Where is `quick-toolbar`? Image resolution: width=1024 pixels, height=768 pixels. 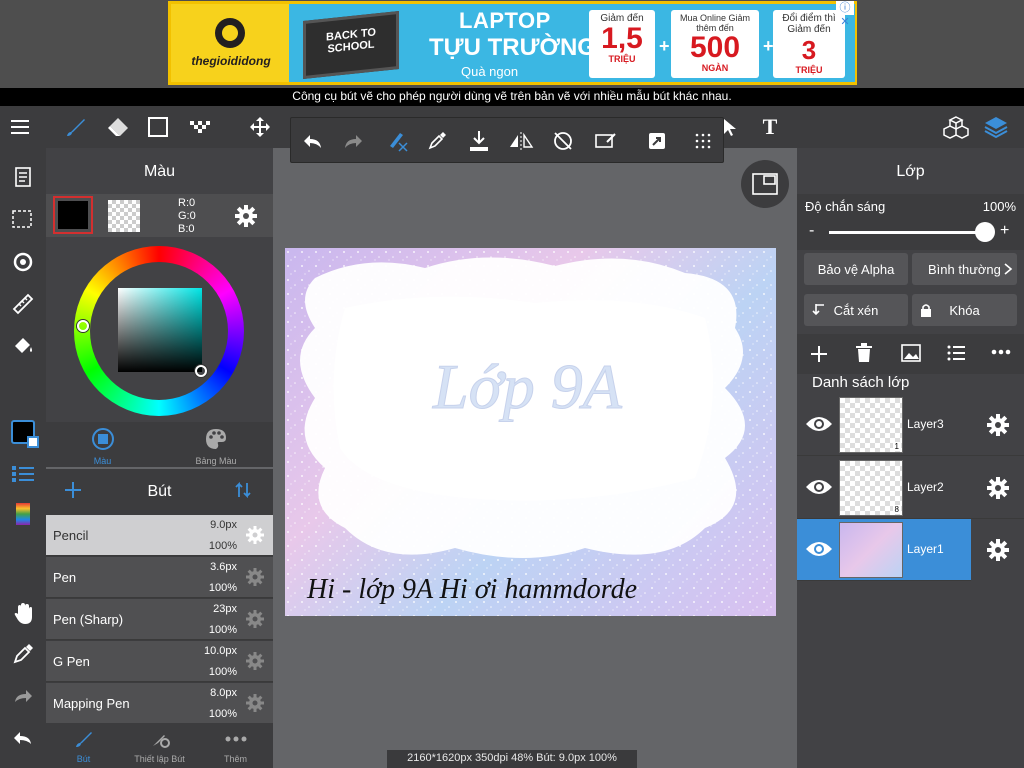 quick-toolbar is located at coordinates (507, 140).